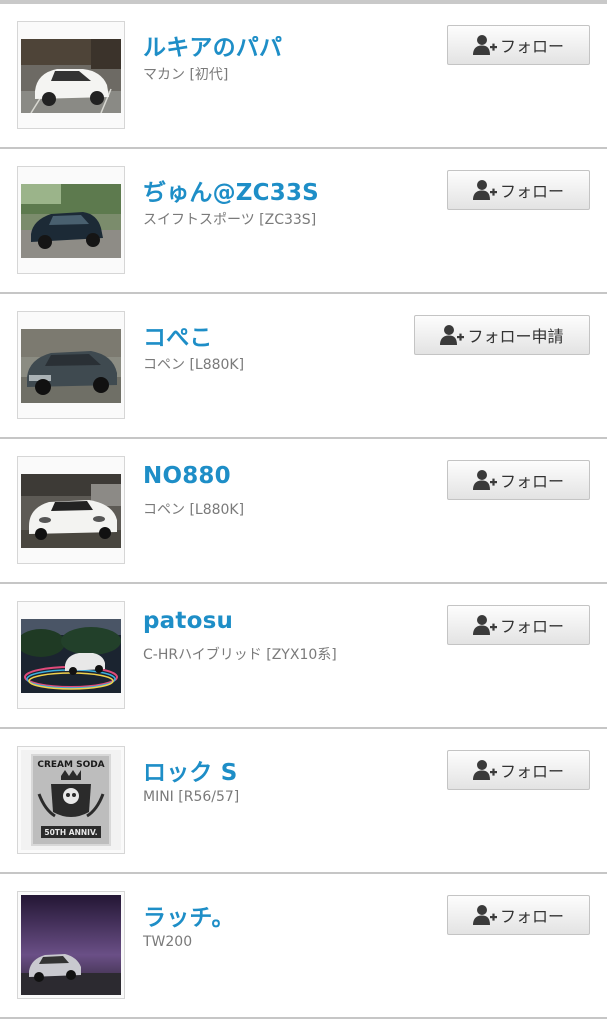 The image size is (607, 1024). I want to click on user-list-item: patosu C-HRハイブリッド [ZYX10系] フォロー, so click(303, 656).